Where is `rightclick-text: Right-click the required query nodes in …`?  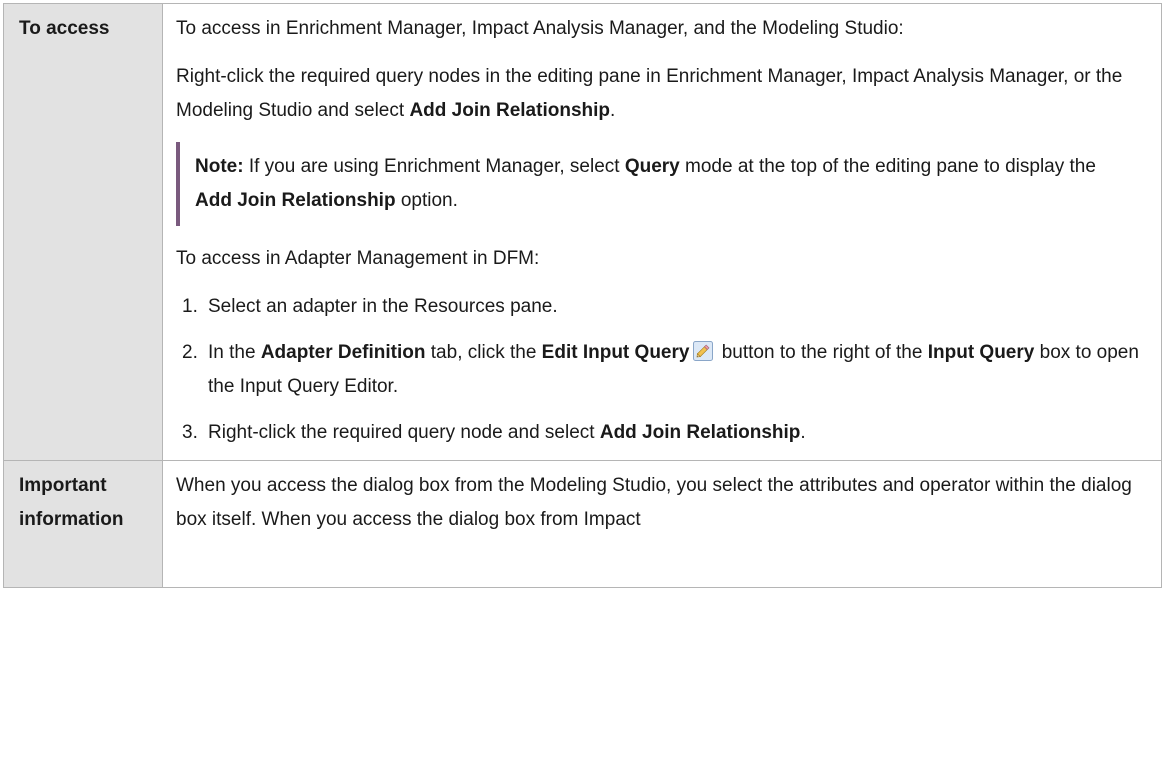 rightclick-text: Right-click the required query nodes in … is located at coordinates (649, 93).